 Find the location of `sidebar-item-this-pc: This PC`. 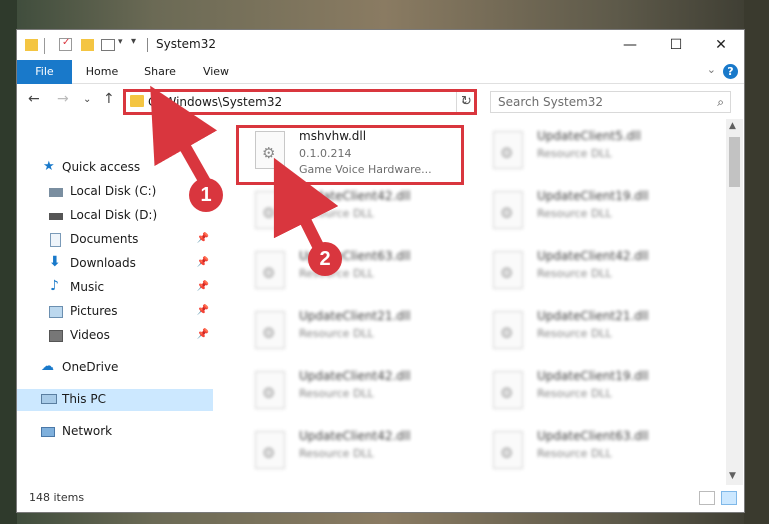

sidebar-item-this-pc: This PC is located at coordinates (115, 400).